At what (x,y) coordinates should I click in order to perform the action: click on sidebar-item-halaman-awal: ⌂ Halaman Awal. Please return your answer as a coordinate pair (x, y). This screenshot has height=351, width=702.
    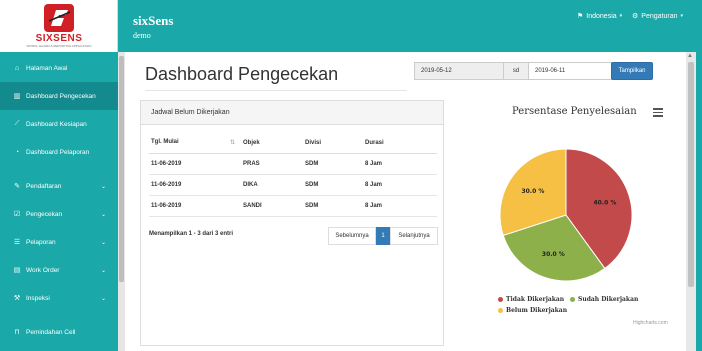
    Looking at the image, I should click on (59, 68).